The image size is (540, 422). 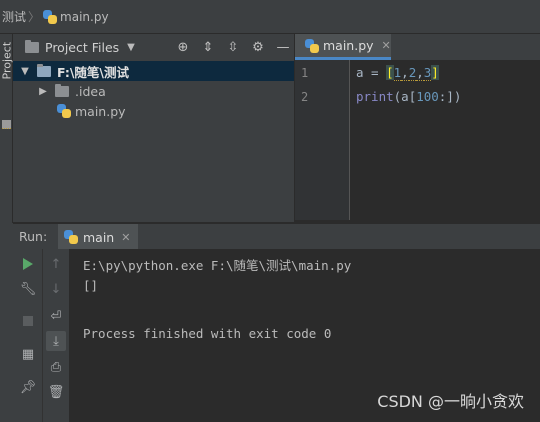 I want to click on collapse-all-icon: ⇳, so click(x=233, y=47).